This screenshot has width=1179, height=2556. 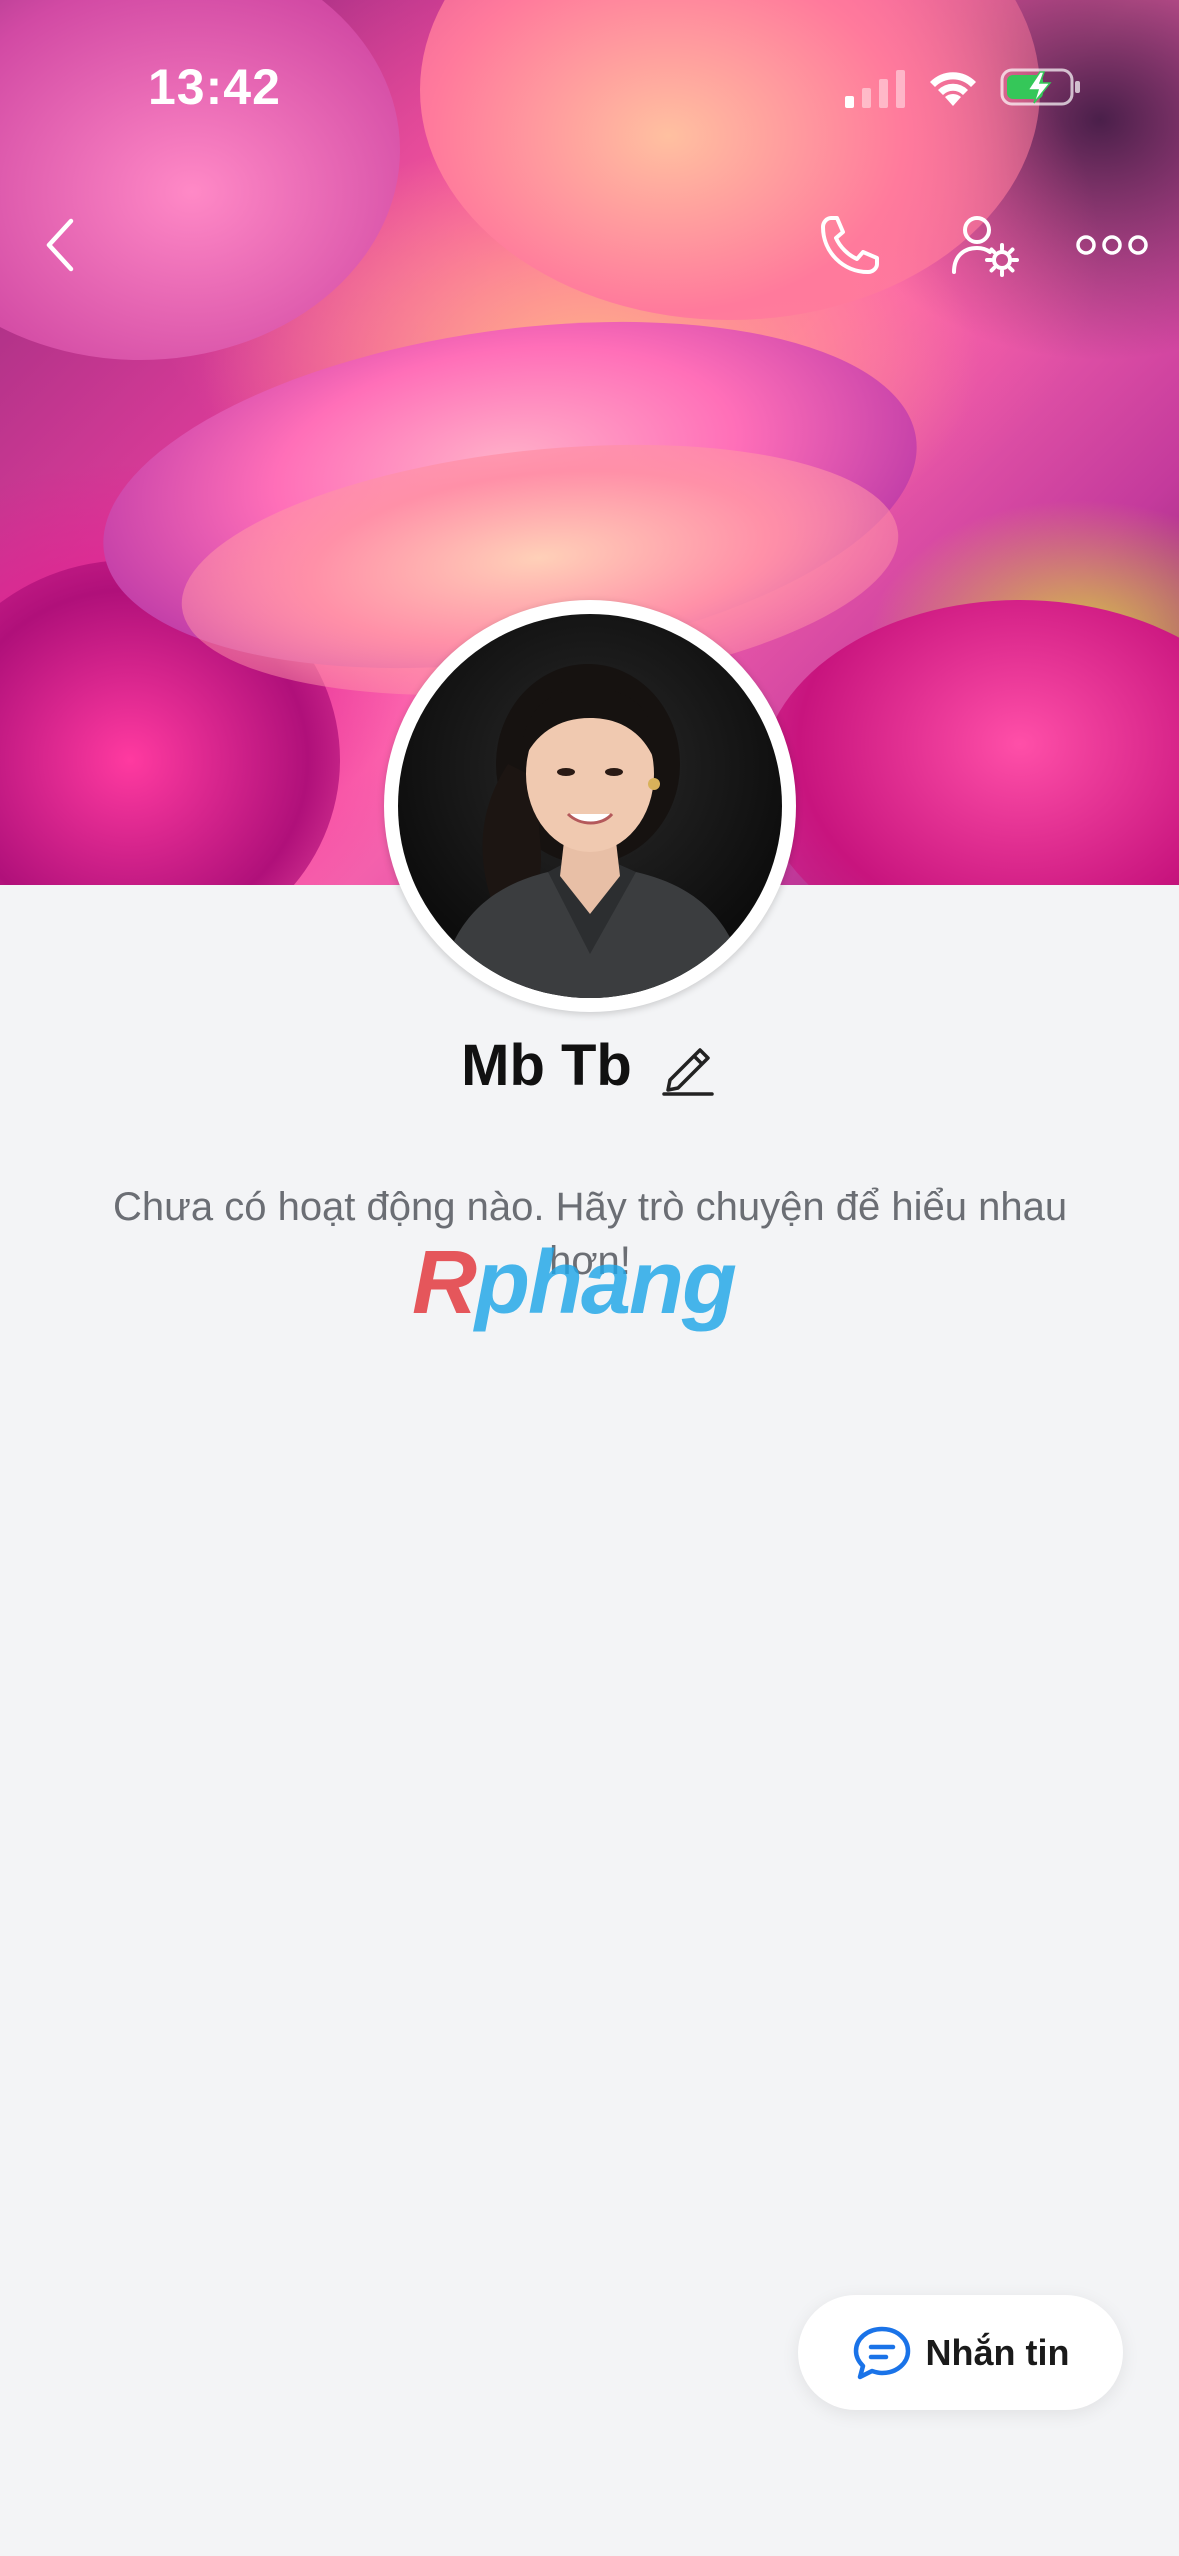 I want to click on cellular-signal-icon, so click(x=875, y=89).